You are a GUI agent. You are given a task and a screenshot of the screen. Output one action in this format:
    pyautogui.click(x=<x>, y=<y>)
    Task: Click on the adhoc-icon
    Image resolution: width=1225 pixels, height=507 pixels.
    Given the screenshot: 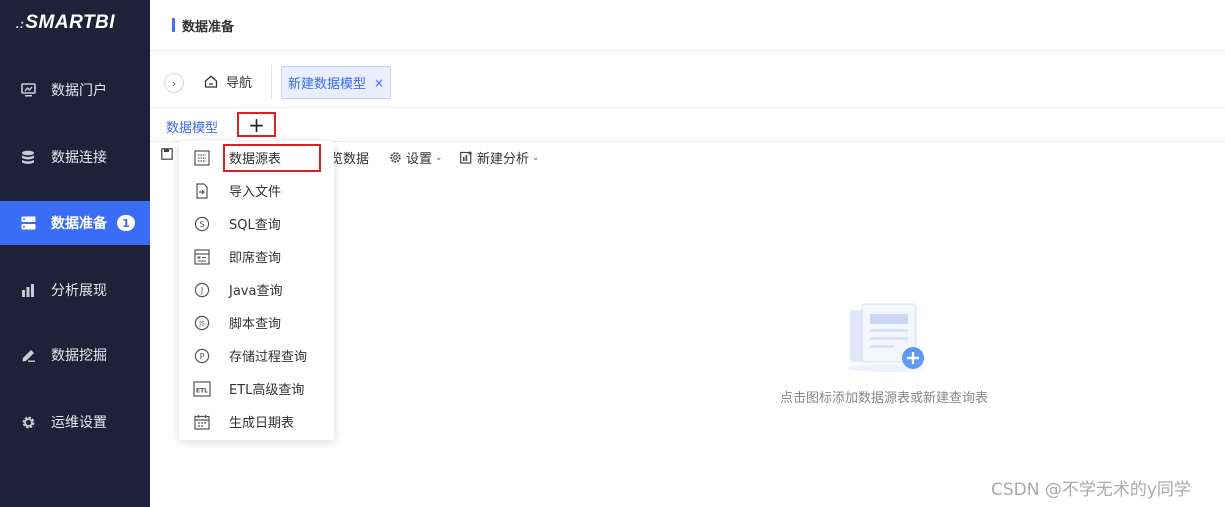 What is the action you would take?
    pyautogui.click(x=202, y=257)
    